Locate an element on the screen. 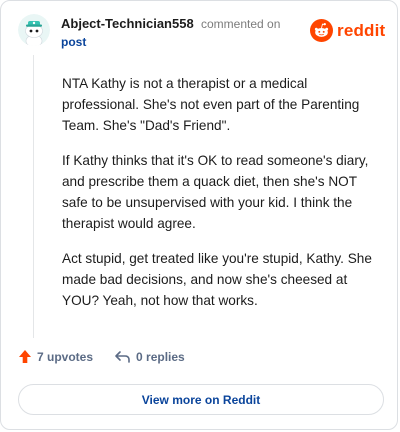  comment-actions: 7 upvotes 0 replies is located at coordinates (101, 356).